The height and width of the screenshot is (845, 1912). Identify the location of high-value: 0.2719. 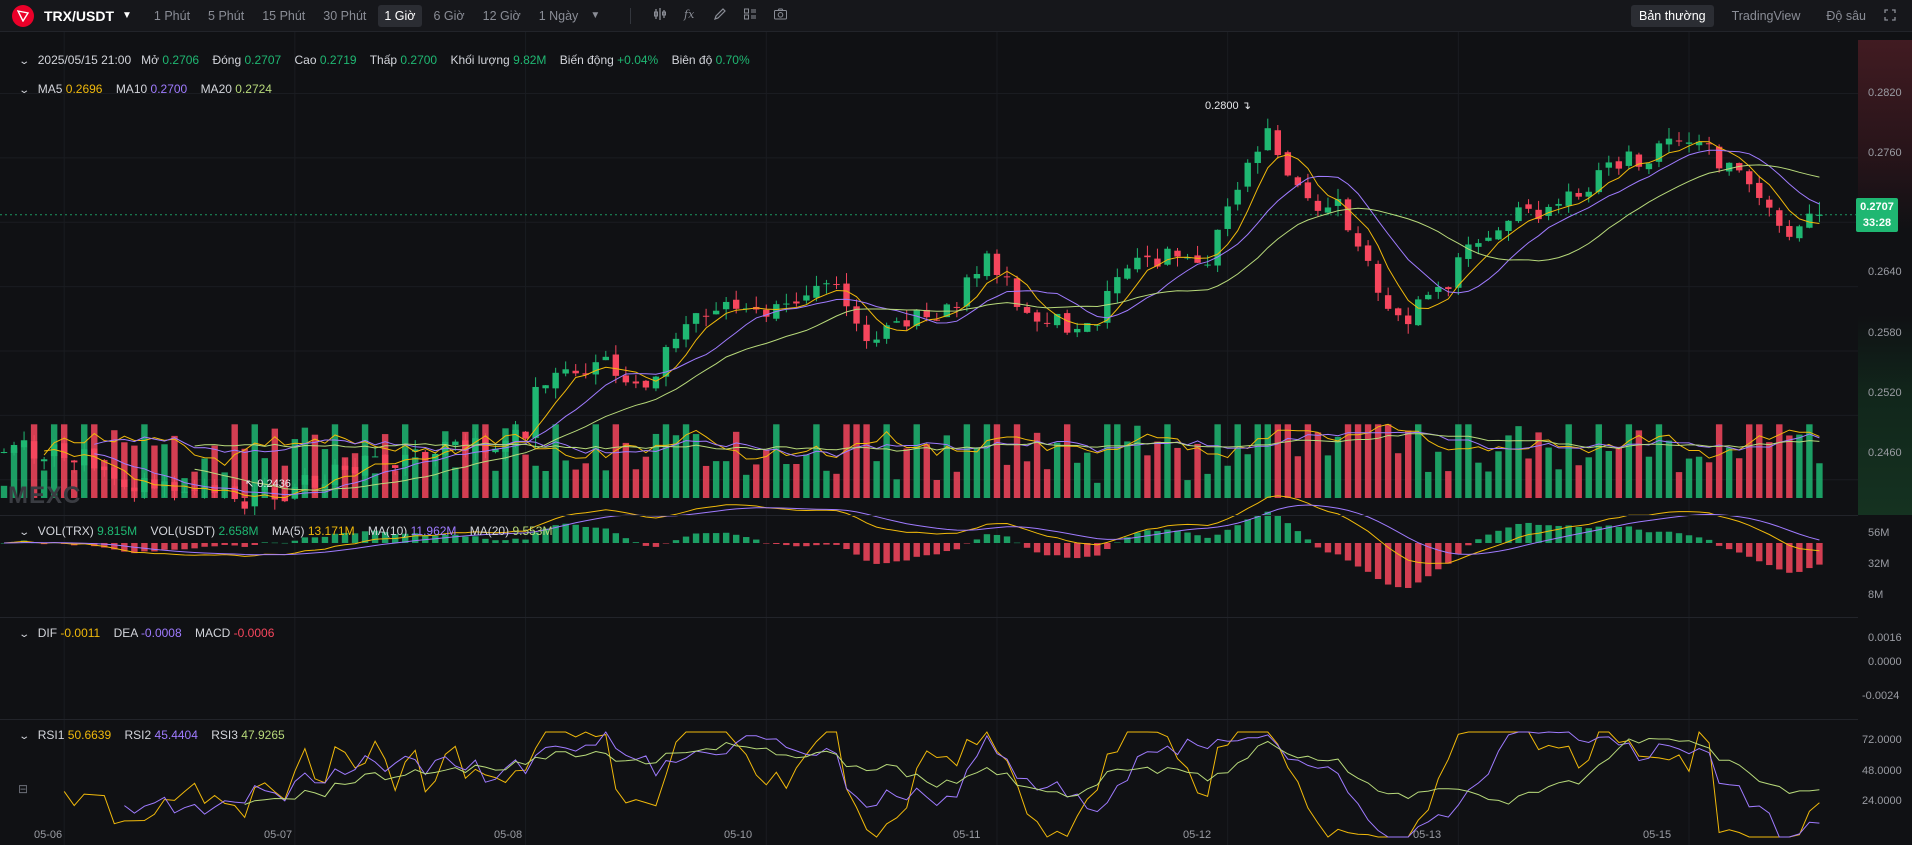
(338, 60).